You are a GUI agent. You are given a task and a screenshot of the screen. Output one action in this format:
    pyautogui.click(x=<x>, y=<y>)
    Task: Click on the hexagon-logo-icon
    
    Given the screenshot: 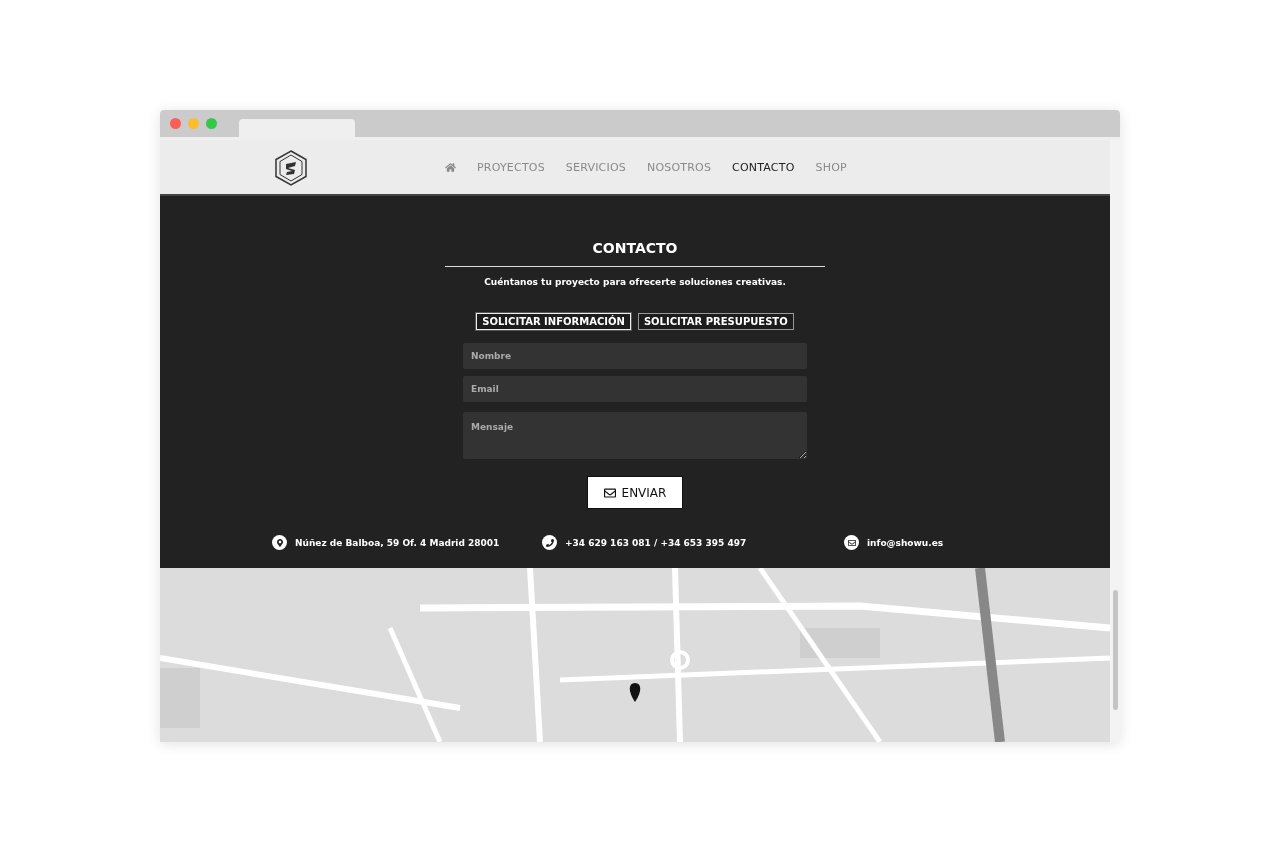 What is the action you would take?
    pyautogui.click(x=291, y=168)
    